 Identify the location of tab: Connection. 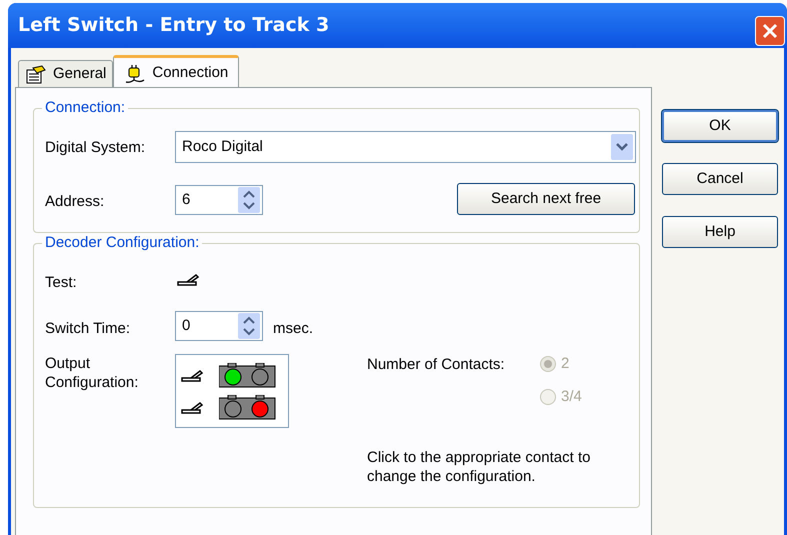
(176, 72).